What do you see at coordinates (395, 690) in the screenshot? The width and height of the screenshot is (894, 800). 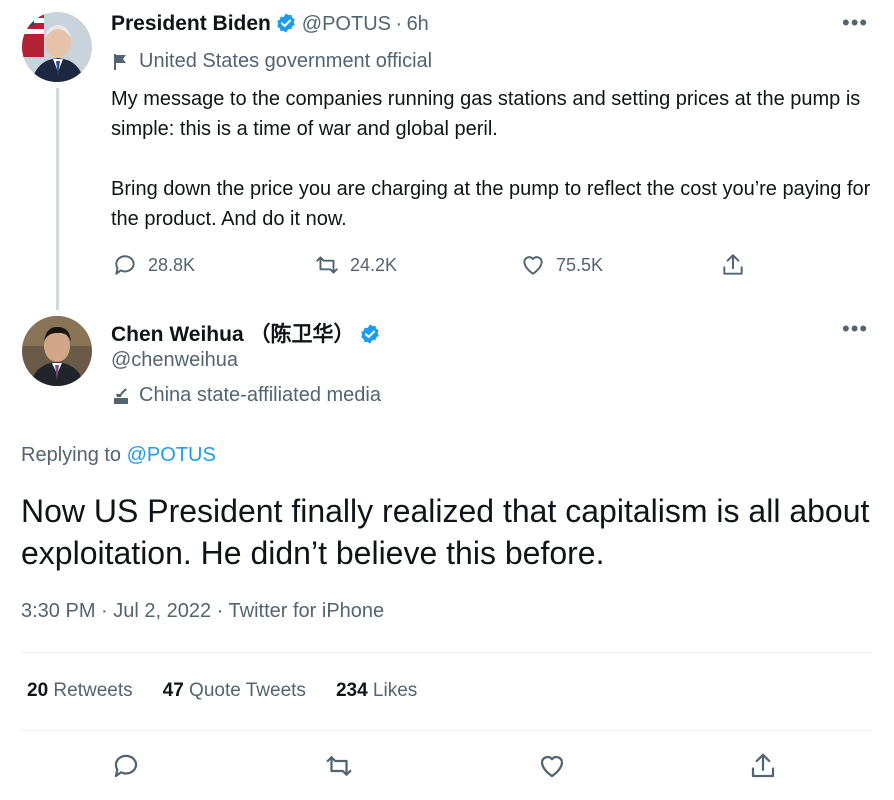 I see `likes-label: Likes` at bounding box center [395, 690].